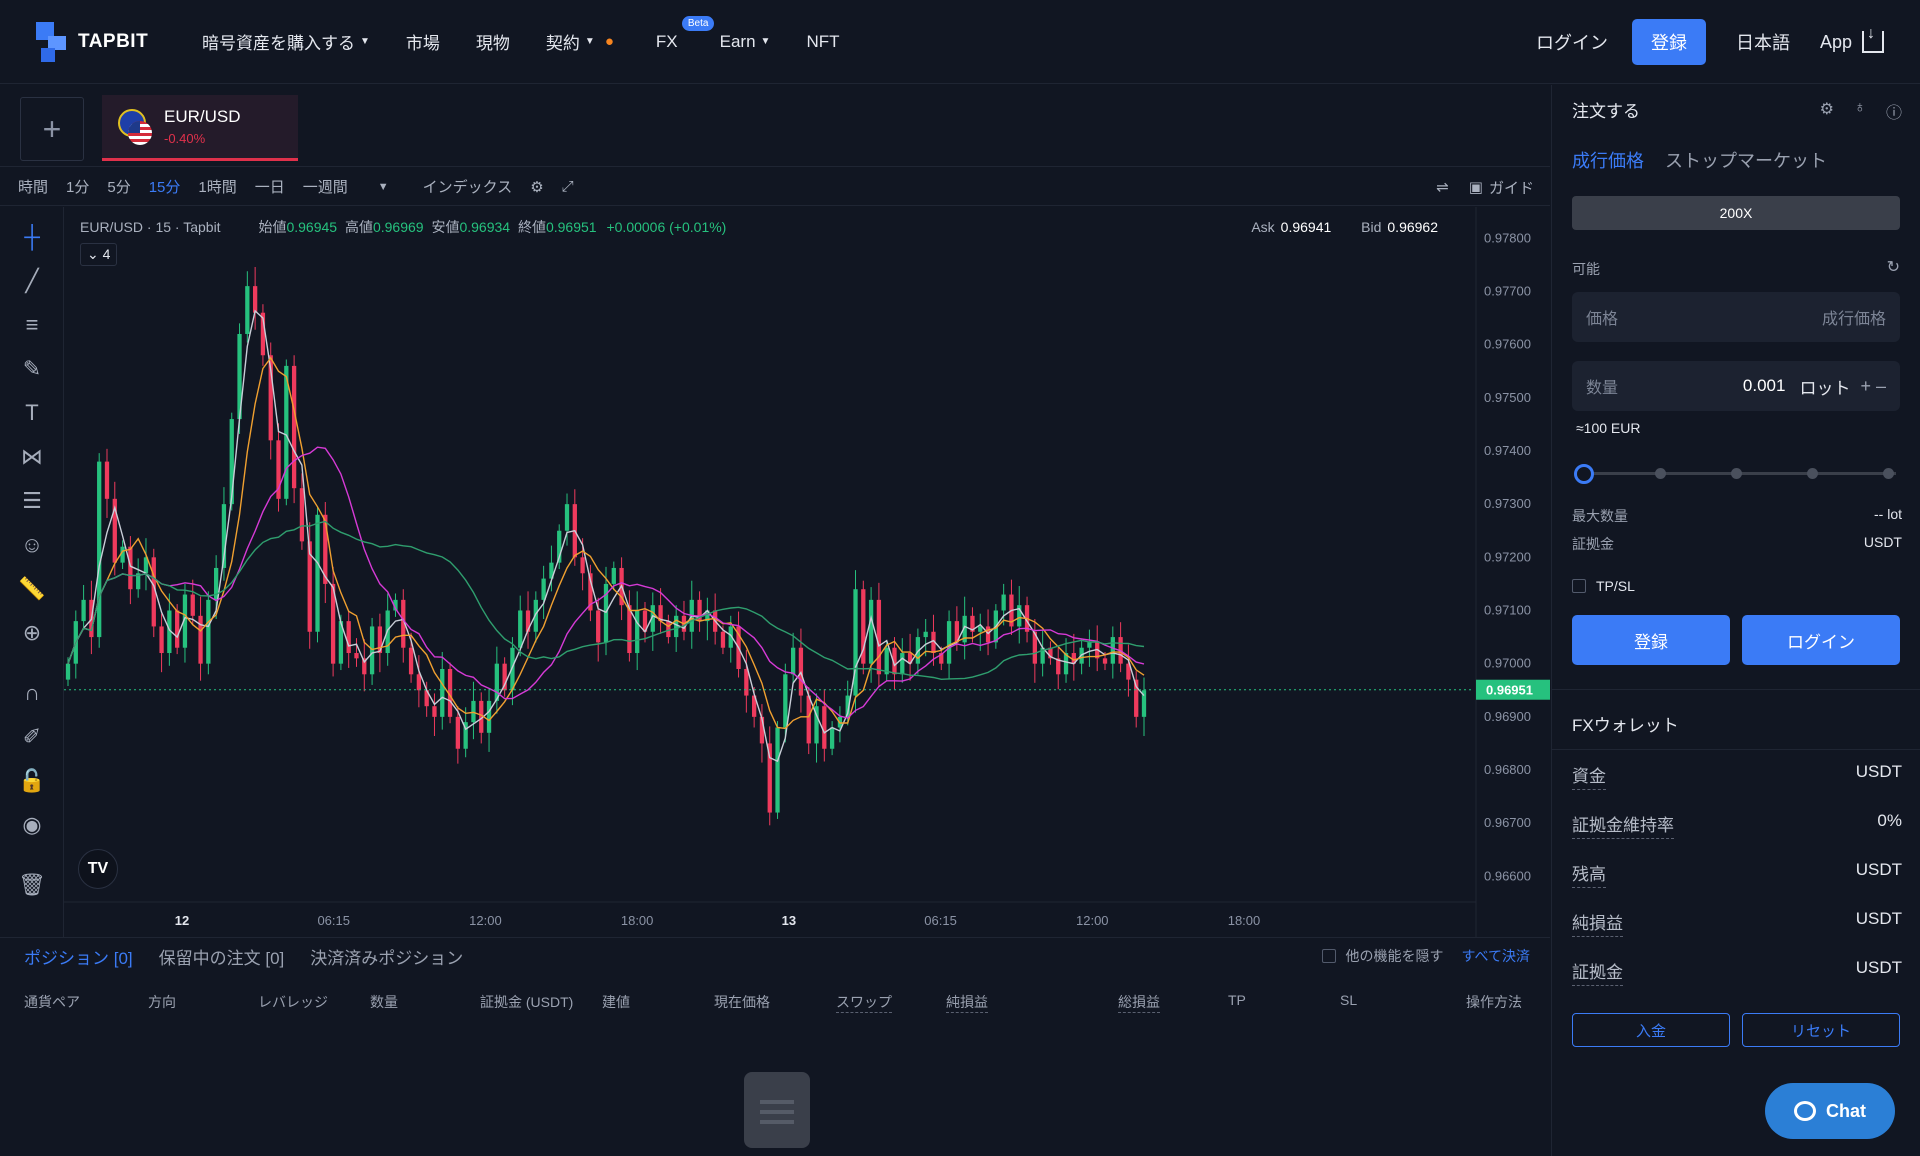  I want to click on order-type-tabs: 成行価格 ストップマーケット, so click(1707, 160).